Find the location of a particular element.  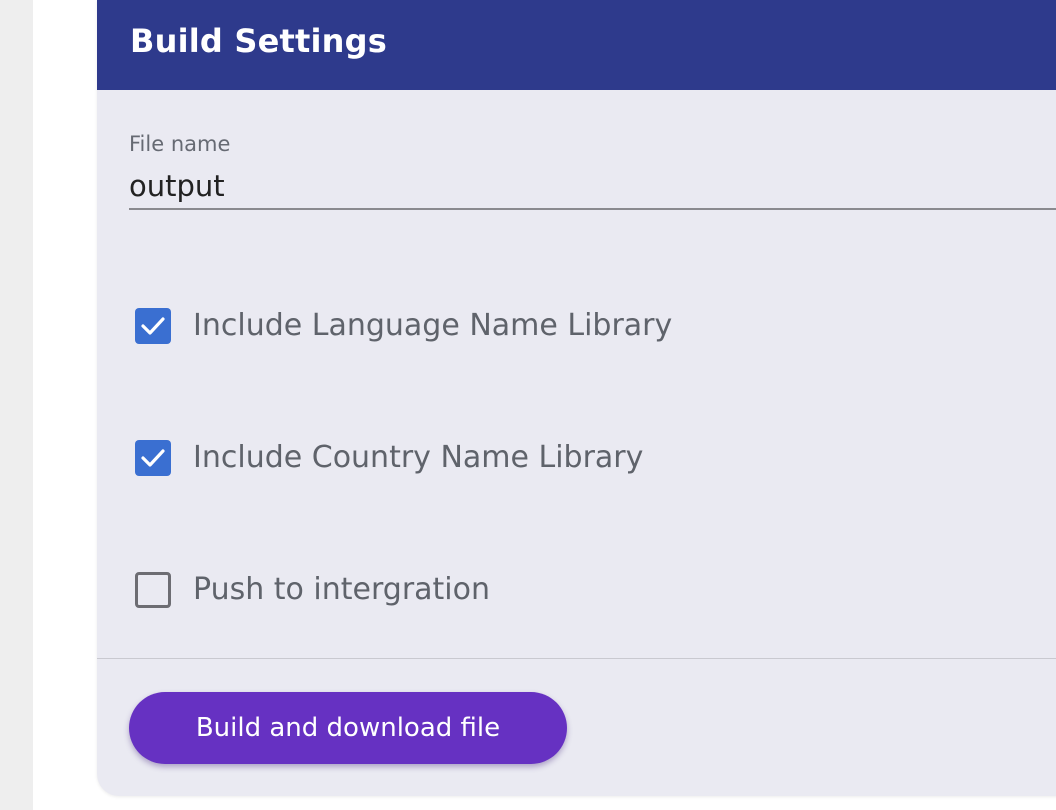

option-language-library: Include Language Name Library is located at coordinates (585, 326).